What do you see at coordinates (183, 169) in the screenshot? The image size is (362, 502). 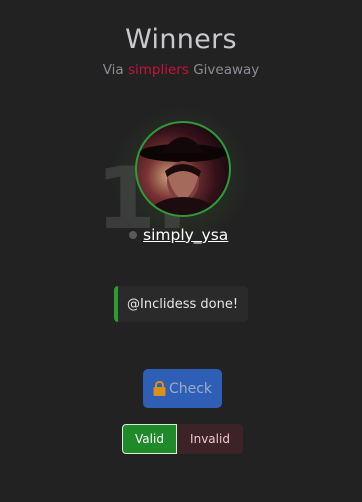 I see `winner-avatar` at bounding box center [183, 169].